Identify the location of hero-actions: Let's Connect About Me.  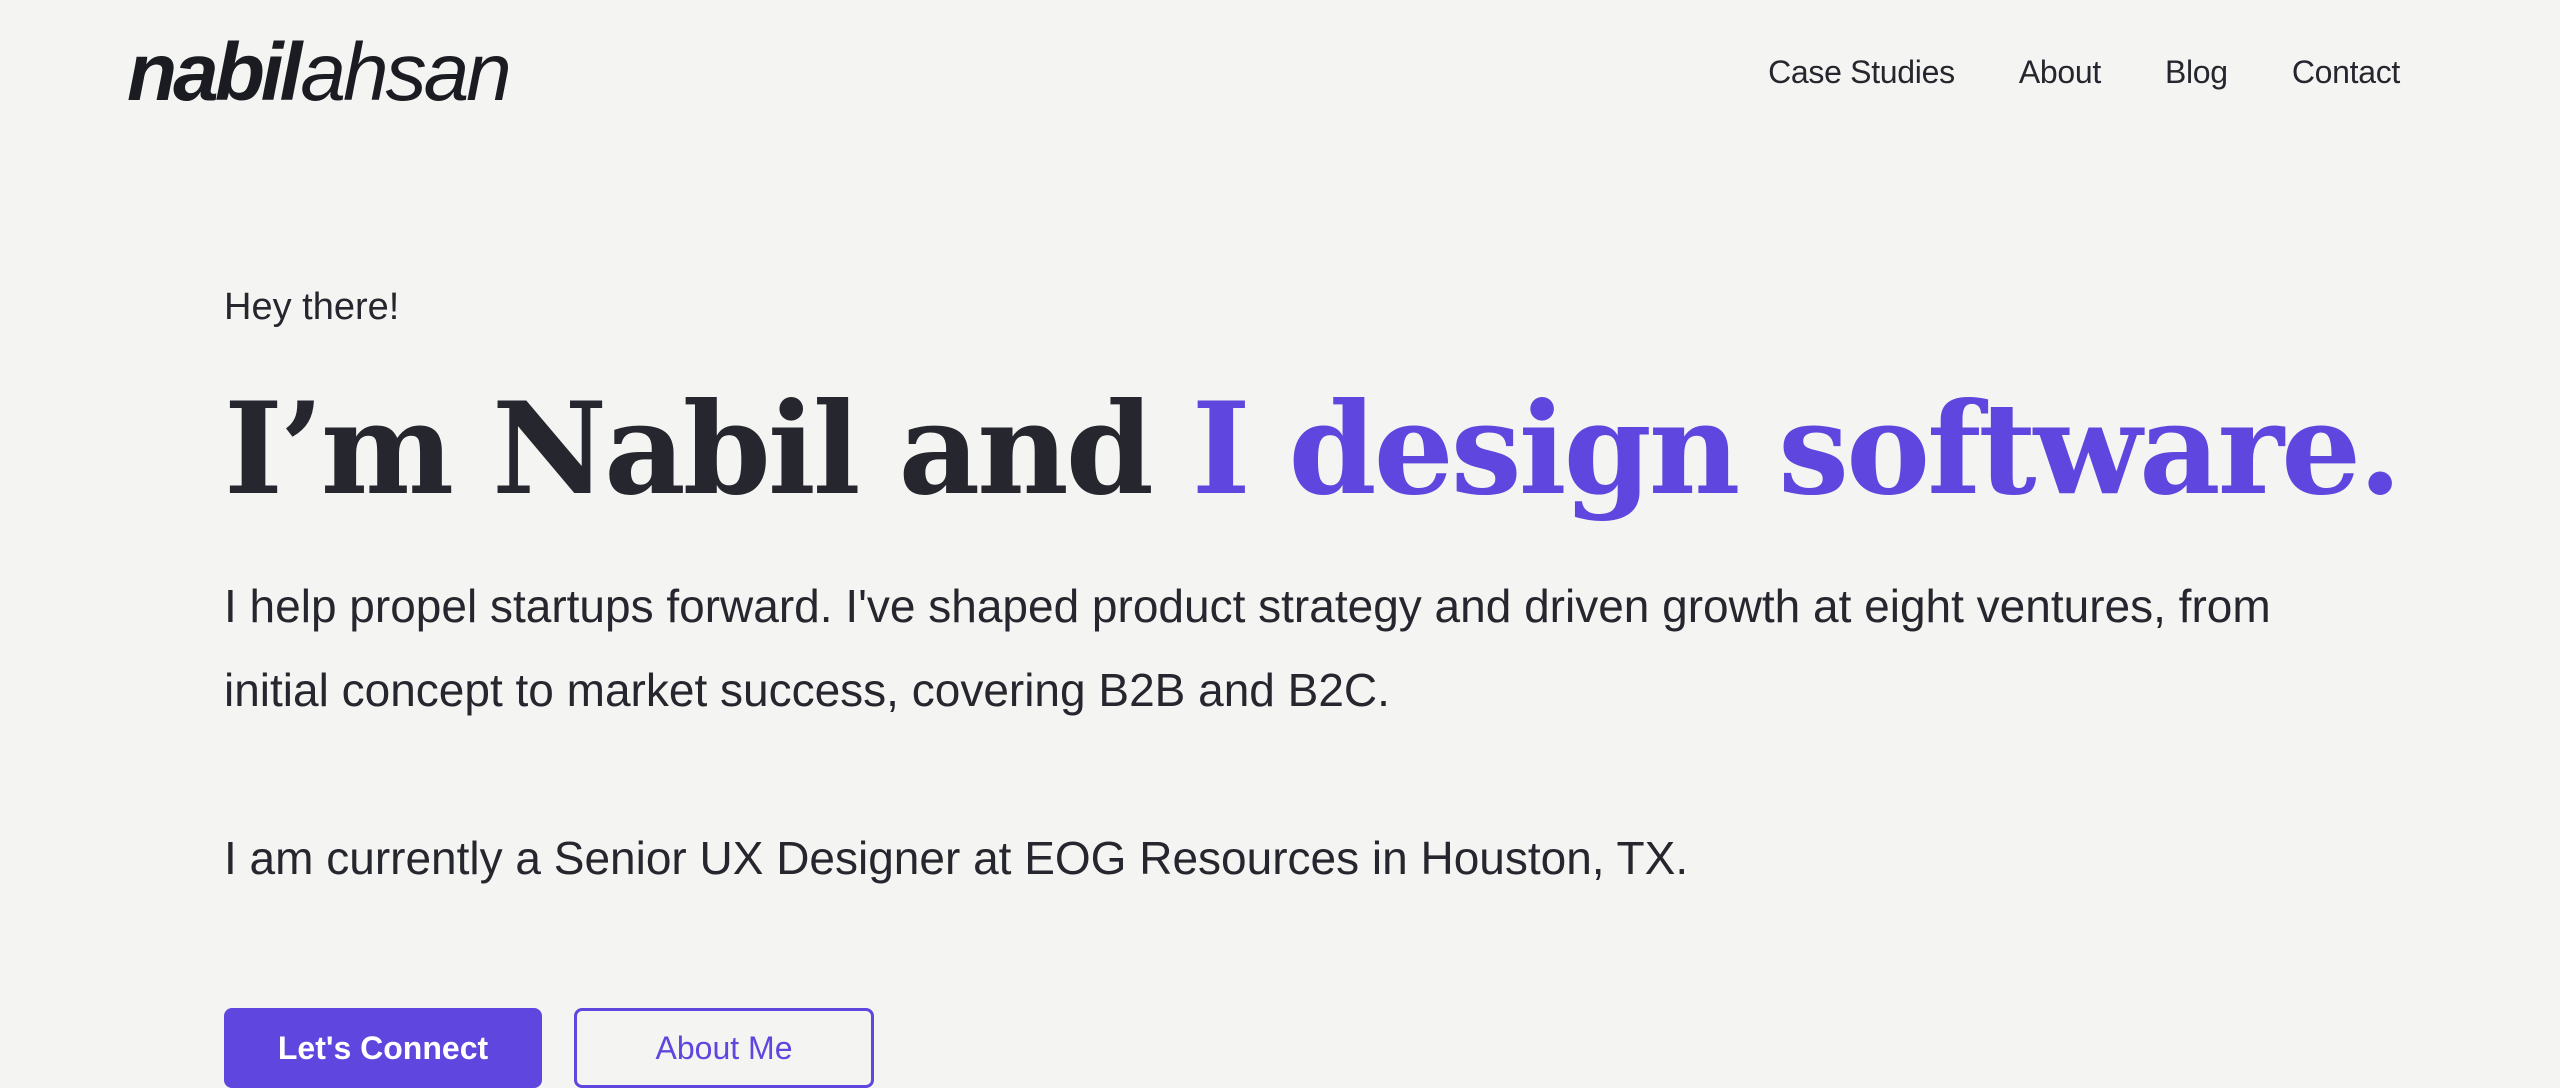
(549, 1048).